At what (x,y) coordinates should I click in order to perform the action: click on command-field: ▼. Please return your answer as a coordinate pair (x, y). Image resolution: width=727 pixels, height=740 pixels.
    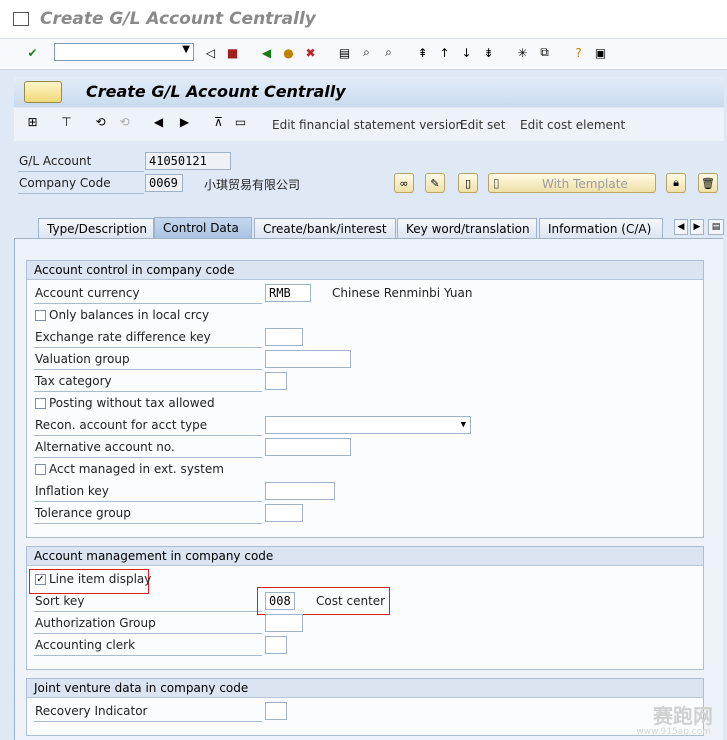
    Looking at the image, I should click on (124, 52).